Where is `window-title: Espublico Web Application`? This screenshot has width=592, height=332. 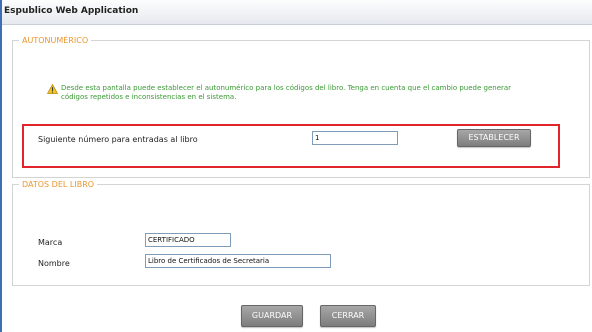 window-title: Espublico Web Application is located at coordinates (71, 11).